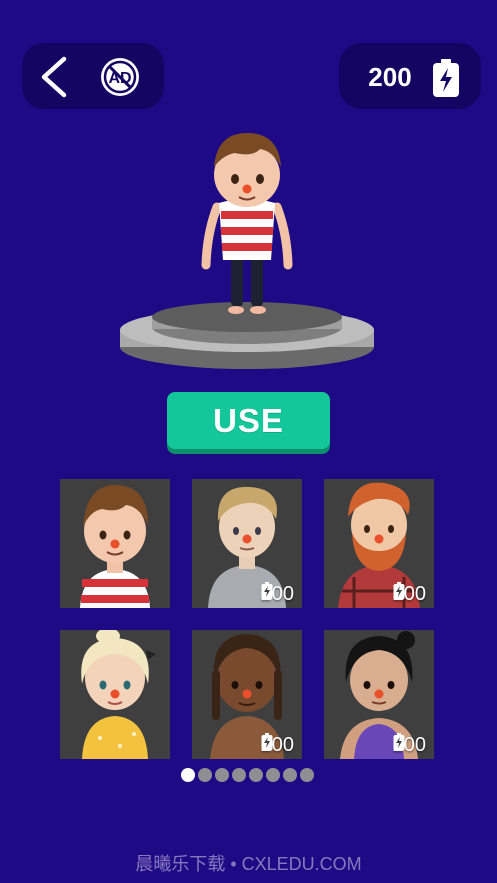 The height and width of the screenshot is (883, 497). What do you see at coordinates (247, 694) in the screenshot?
I see `character-card-dreadlocks-woman: 200` at bounding box center [247, 694].